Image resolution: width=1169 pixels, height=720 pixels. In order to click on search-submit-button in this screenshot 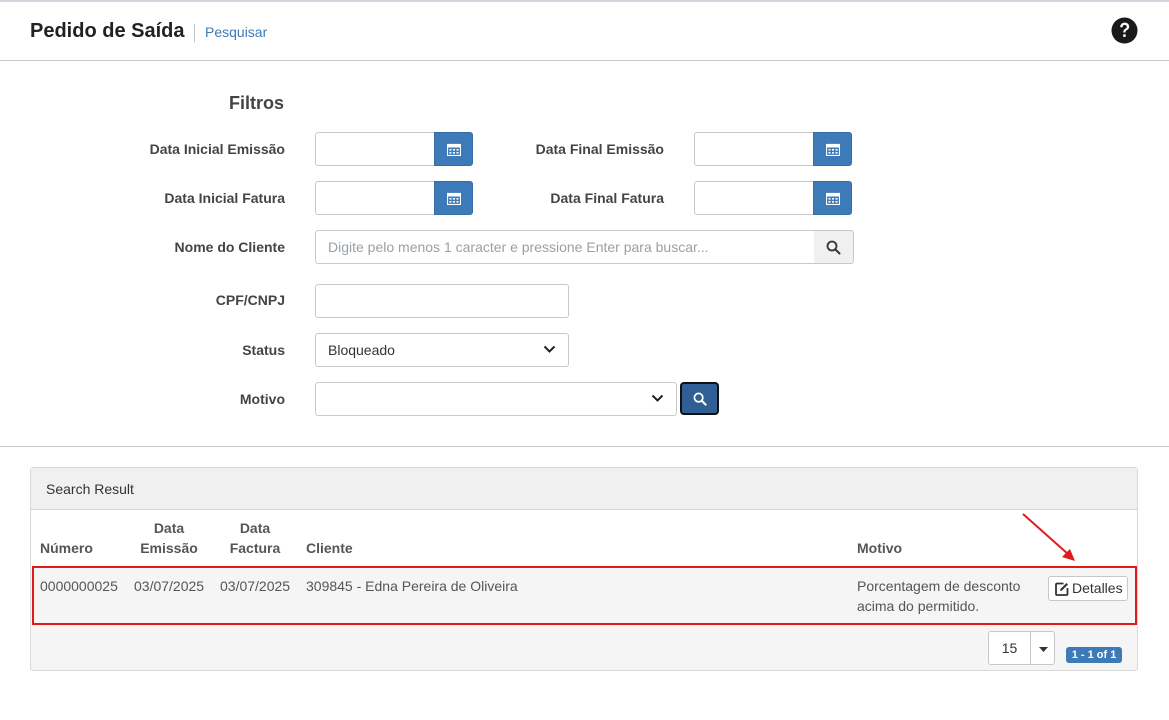, I will do `click(699, 398)`.